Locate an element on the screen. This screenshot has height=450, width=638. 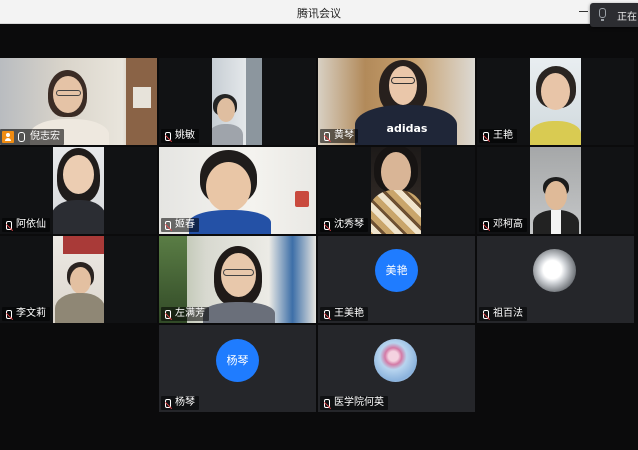
participant-name-bar: 医学院何英 is located at coordinates (354, 403).